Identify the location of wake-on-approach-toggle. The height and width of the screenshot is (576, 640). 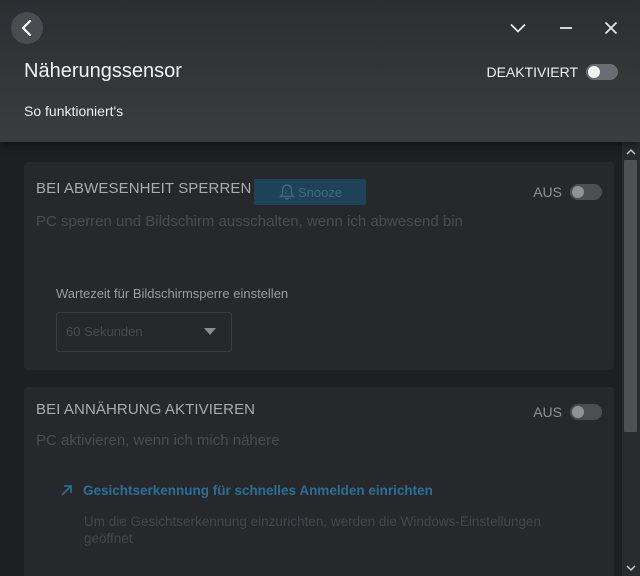
(586, 412).